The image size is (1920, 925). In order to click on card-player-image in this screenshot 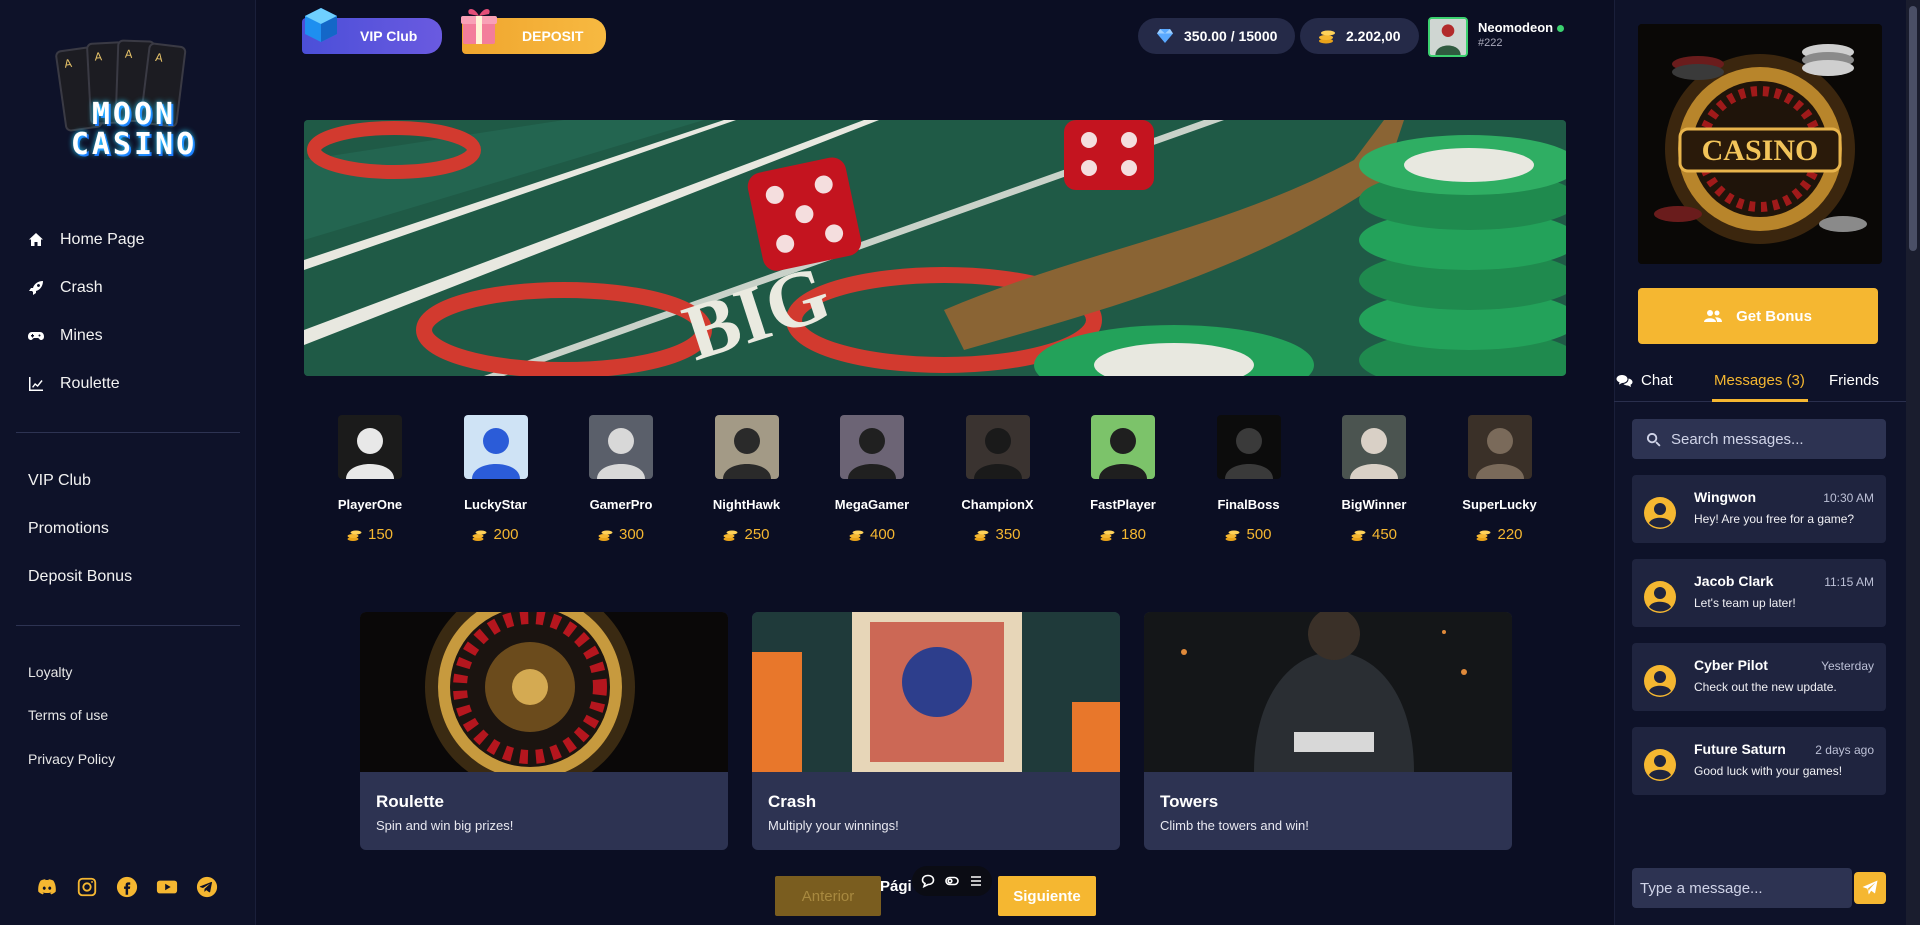, I will do `click(1328, 692)`.